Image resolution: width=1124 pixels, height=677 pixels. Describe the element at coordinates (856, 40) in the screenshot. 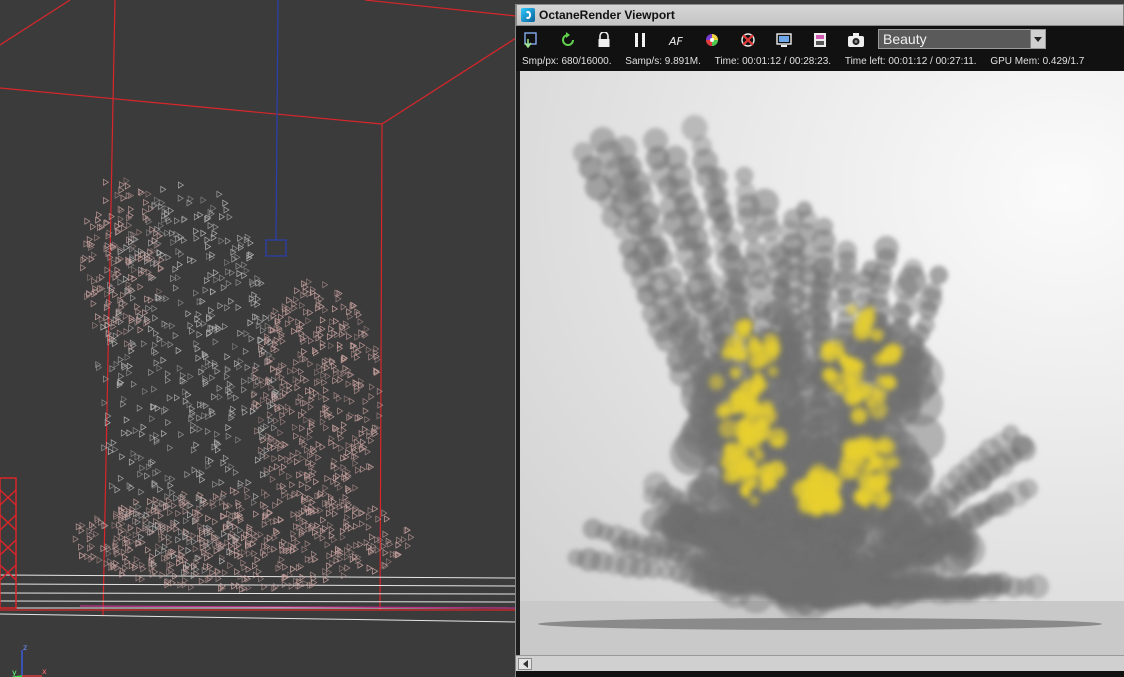

I see `camera-icon` at that location.